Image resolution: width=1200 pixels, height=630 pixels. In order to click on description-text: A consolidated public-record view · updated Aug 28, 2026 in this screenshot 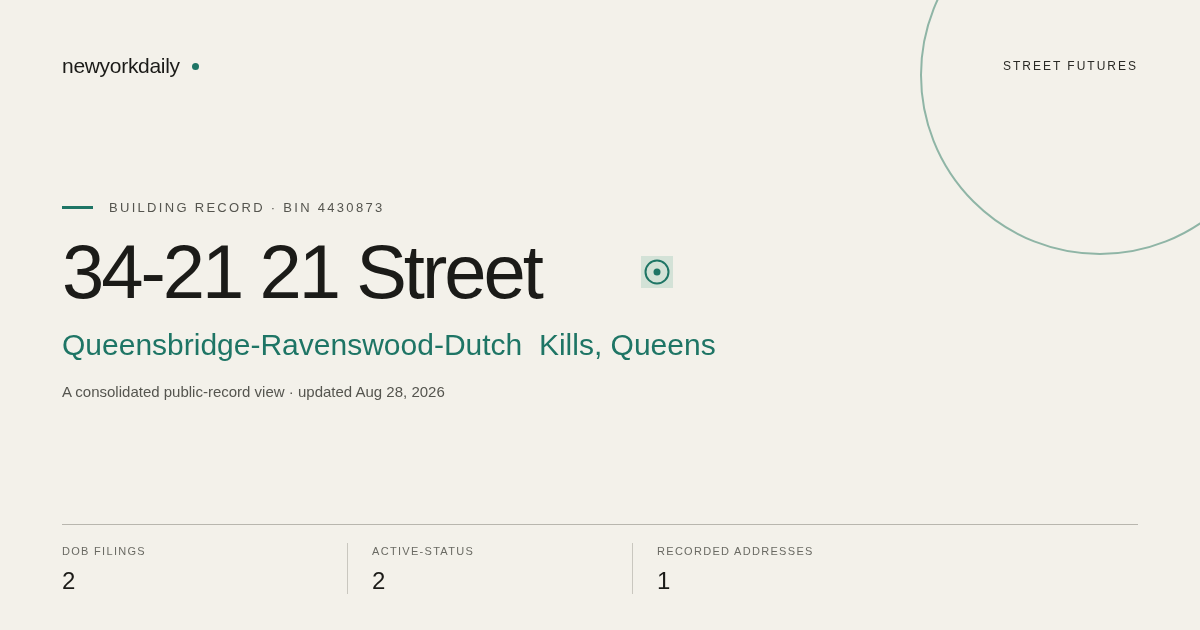, I will do `click(254, 391)`.